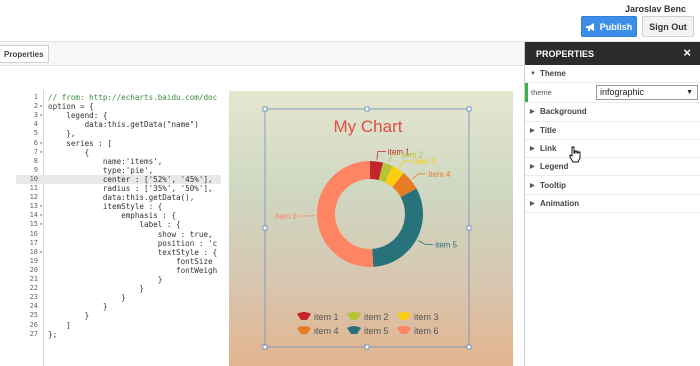 Image resolution: width=700 pixels, height=366 pixels. What do you see at coordinates (262, 54) in the screenshot?
I see `editor-toolbar: Properties` at bounding box center [262, 54].